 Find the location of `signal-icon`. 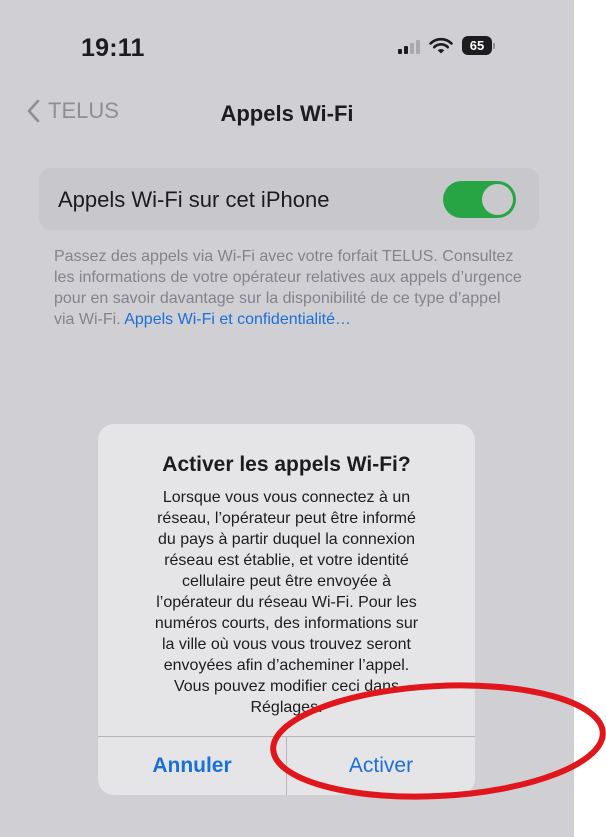

signal-icon is located at coordinates (409, 46).